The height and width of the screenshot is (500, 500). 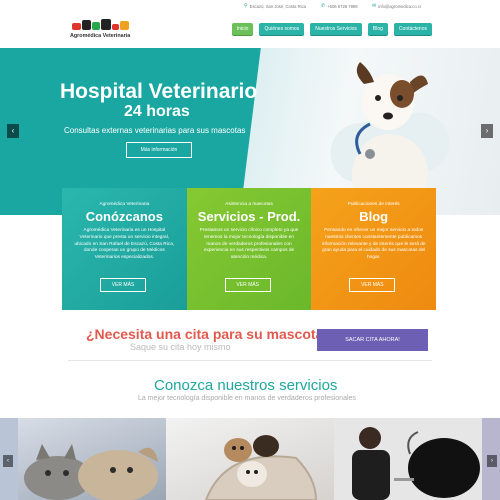 What do you see at coordinates (209, 334) in the screenshot?
I see `appointment-question: ¿Necesita una cita para su mascota?` at bounding box center [209, 334].